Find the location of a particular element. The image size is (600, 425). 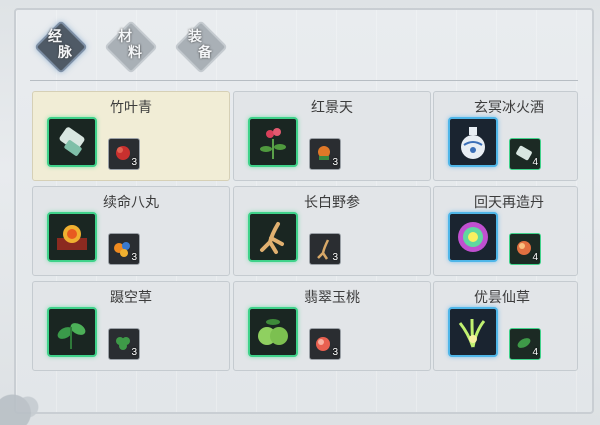

tab-materials: 材 料 is located at coordinates (131, 47).